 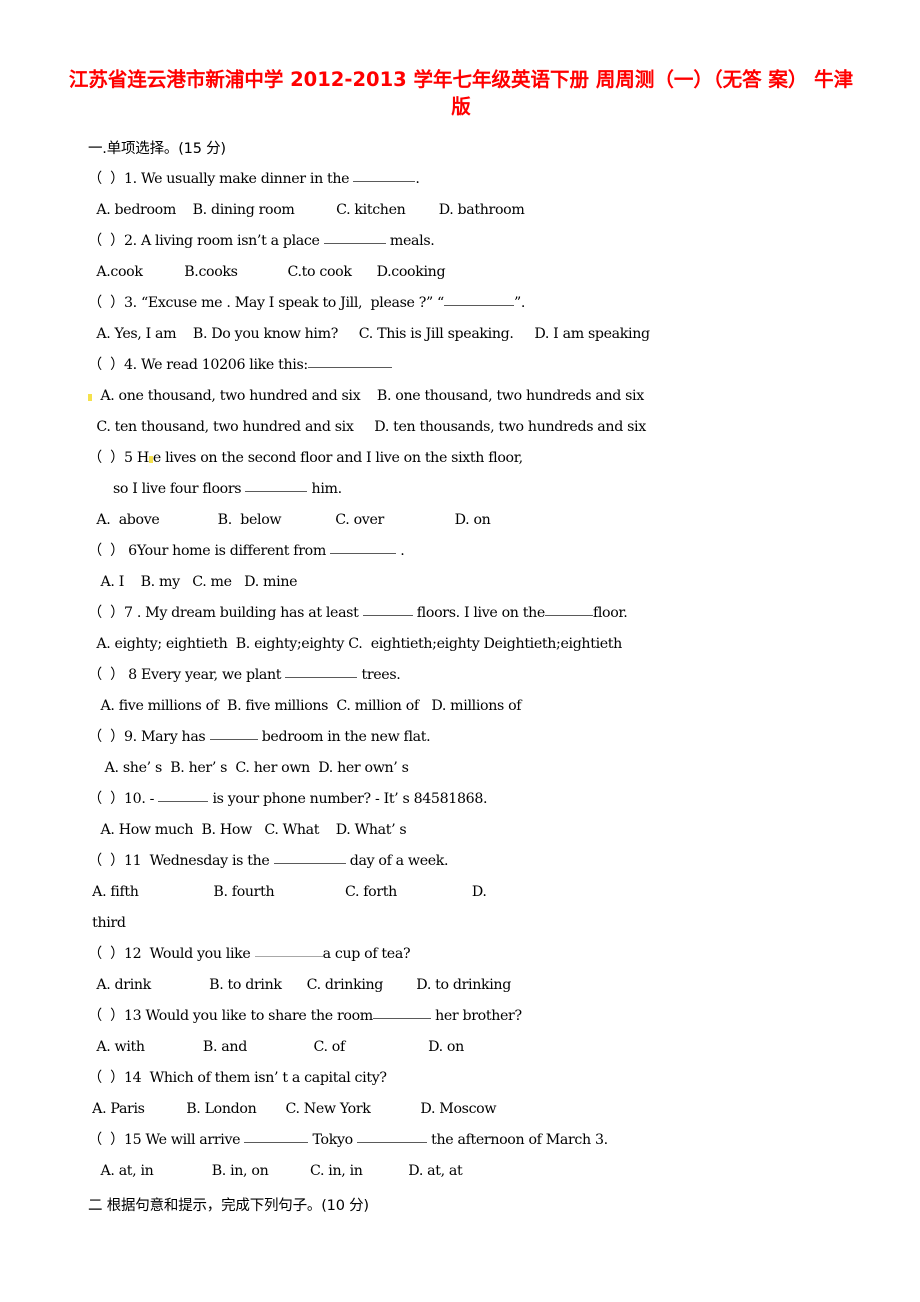 What do you see at coordinates (276, 1047) in the screenshot?
I see `question-13-options: A. with B. and C. of D. on` at bounding box center [276, 1047].